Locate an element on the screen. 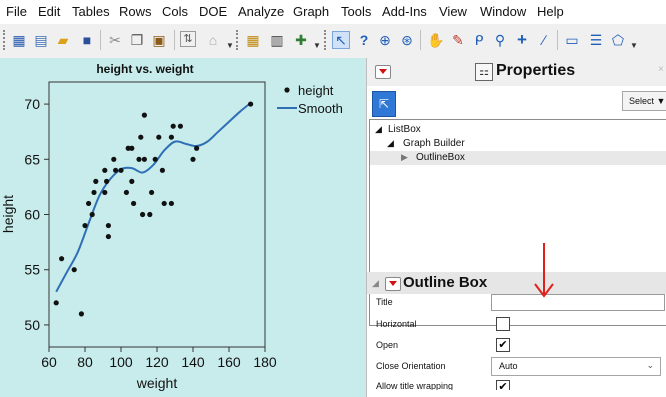 The height and width of the screenshot is (397, 666). lines-icon: ☰ is located at coordinates (596, 40).